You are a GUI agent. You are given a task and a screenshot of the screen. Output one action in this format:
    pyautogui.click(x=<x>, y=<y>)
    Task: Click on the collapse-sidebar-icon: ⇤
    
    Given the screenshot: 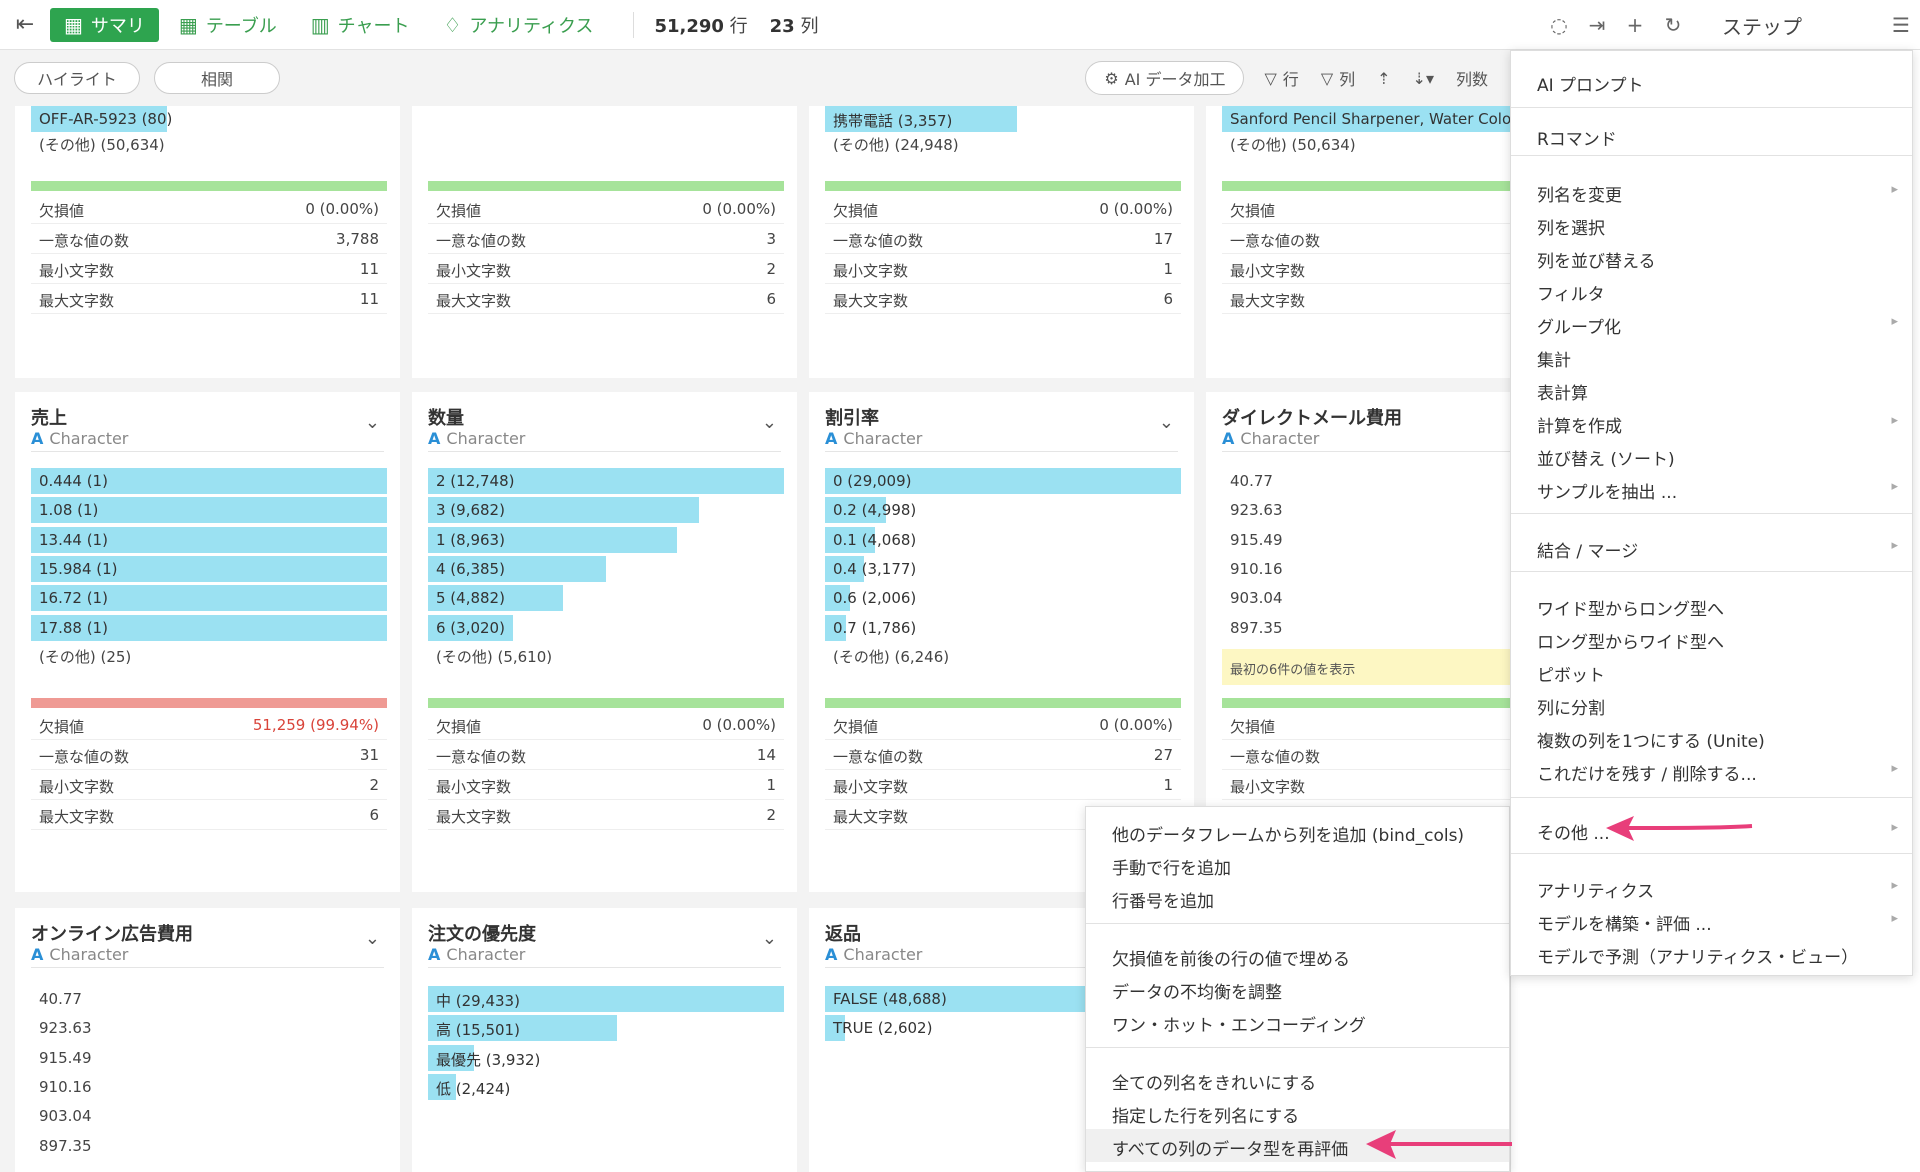 What is the action you would take?
    pyautogui.click(x=25, y=25)
    